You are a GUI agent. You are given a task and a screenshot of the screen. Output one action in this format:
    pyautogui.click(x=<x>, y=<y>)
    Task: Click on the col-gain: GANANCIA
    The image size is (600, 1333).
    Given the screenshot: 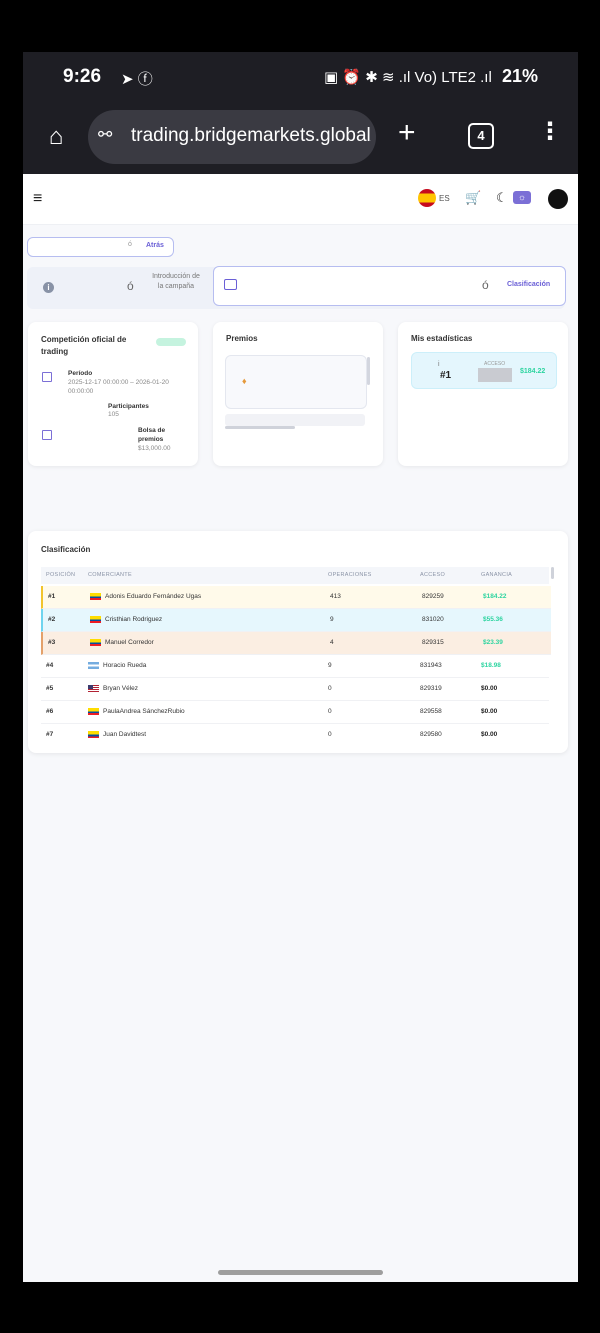 What is the action you would take?
    pyautogui.click(x=497, y=575)
    